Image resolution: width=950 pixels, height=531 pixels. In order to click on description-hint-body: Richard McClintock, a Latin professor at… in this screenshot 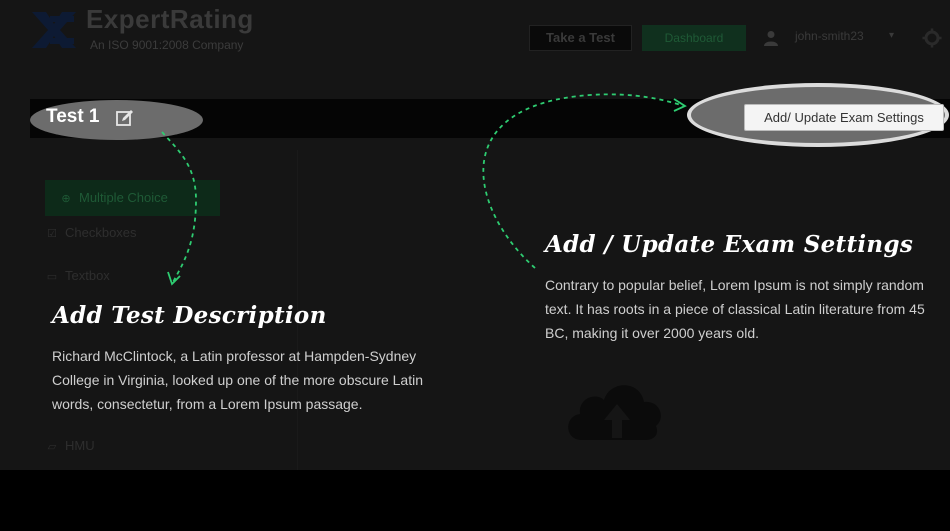, I will do `click(237, 380)`.